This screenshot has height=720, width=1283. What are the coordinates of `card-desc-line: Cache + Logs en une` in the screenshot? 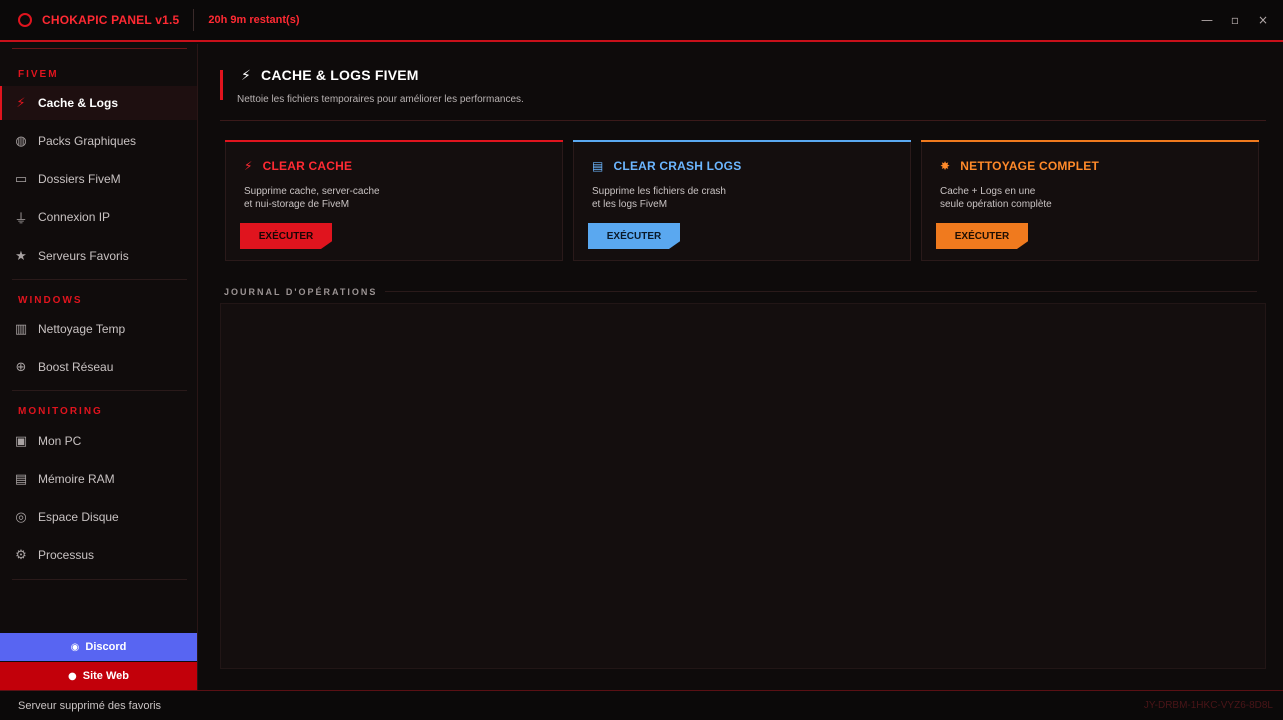 It's located at (988, 191).